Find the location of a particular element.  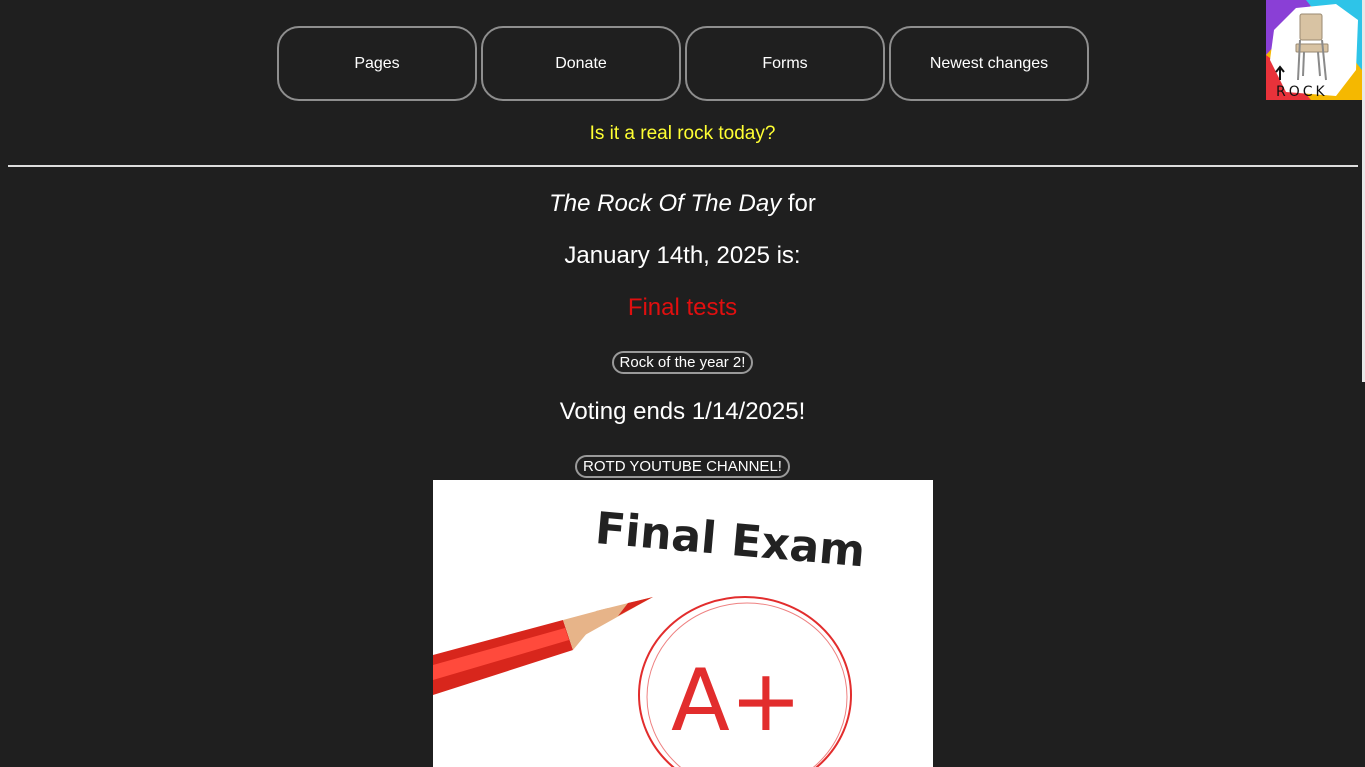

nav-button-pages: Pages is located at coordinates (377, 63).